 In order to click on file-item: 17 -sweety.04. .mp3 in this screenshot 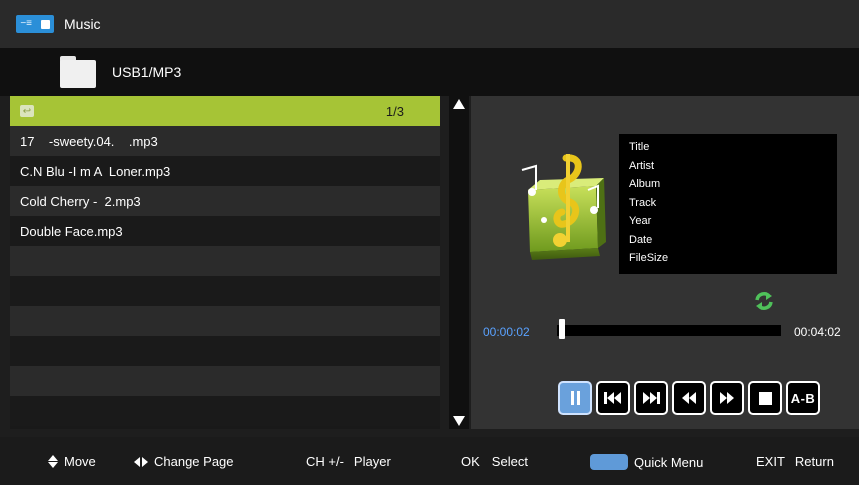, I will do `click(225, 141)`.